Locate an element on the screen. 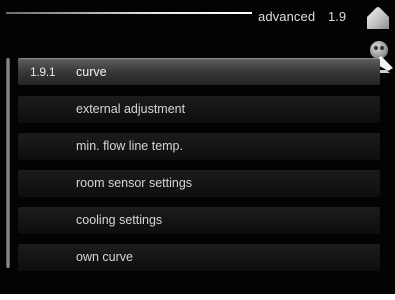 The width and height of the screenshot is (395, 300). menu-item-label: cooling settings is located at coordinates (119, 220).